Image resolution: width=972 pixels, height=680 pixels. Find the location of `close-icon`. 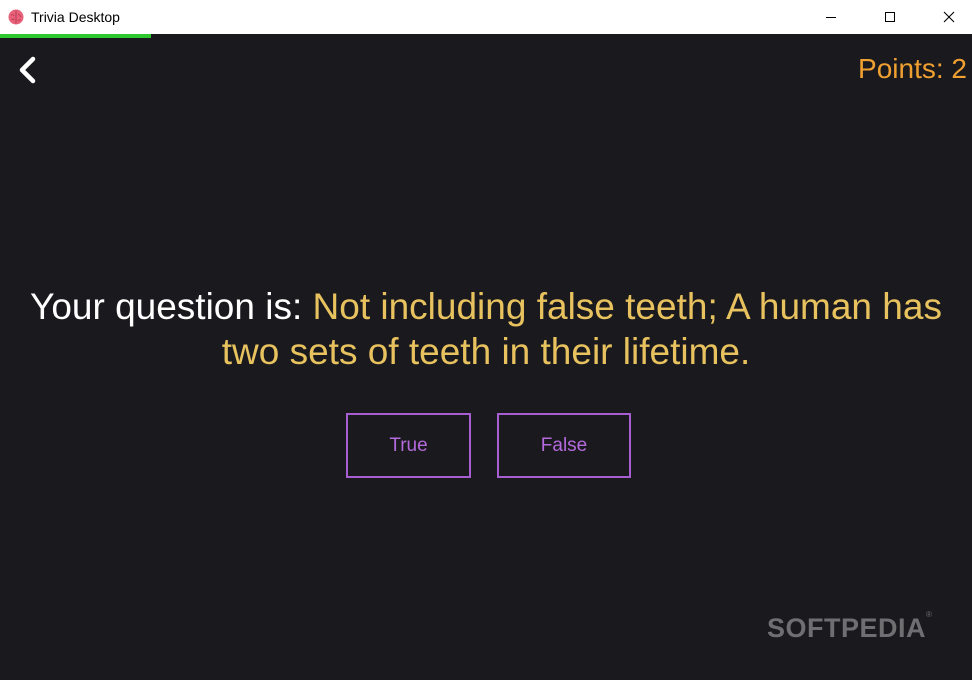

close-icon is located at coordinates (949, 17).